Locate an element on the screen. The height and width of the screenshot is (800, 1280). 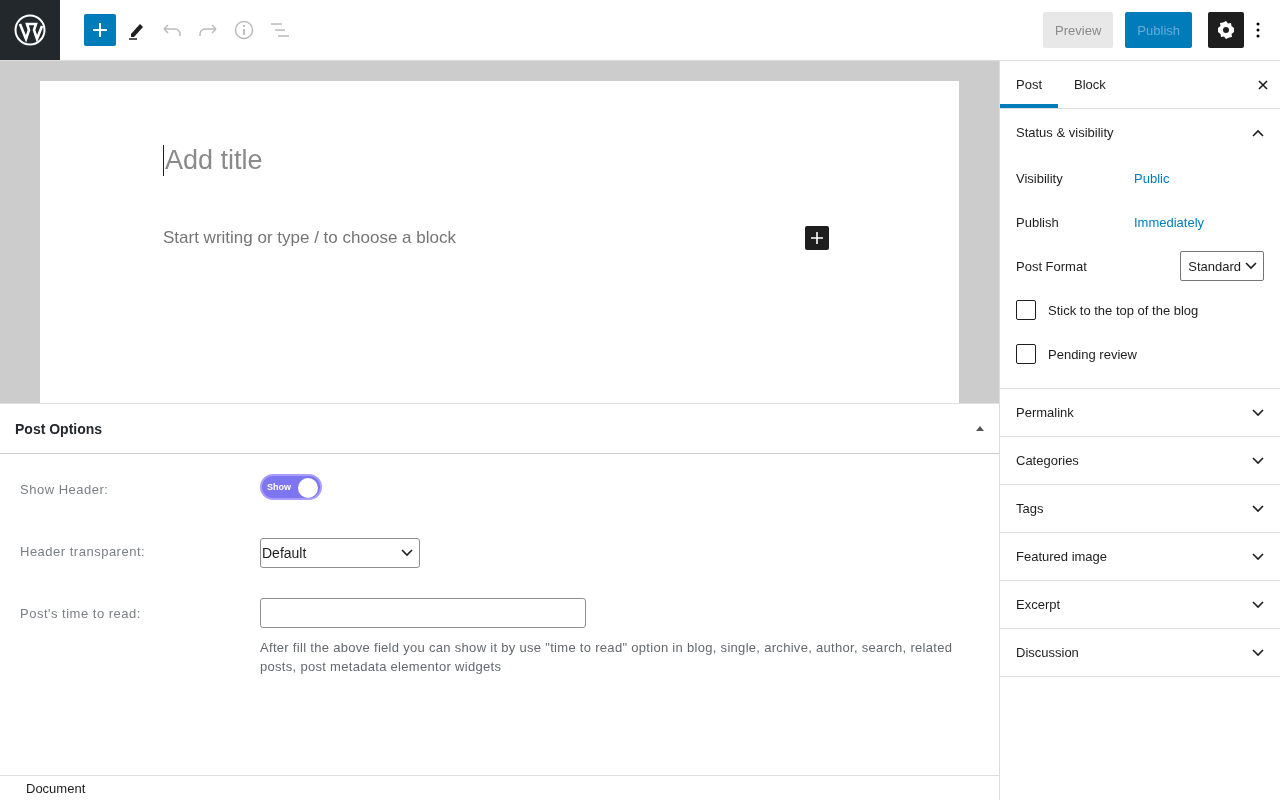
more-options-icon is located at coordinates (1258, 30).